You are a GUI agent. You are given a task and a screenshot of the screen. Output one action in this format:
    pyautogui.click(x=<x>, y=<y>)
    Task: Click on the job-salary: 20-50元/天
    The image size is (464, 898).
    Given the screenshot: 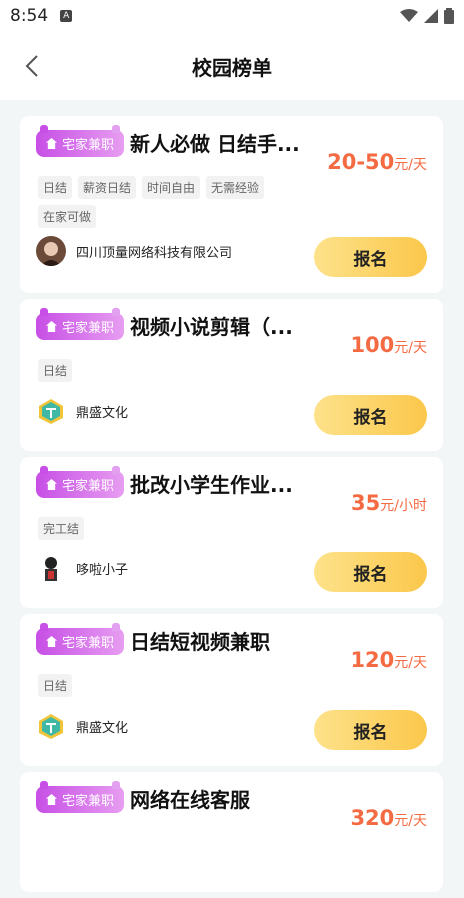 What is the action you would take?
    pyautogui.click(x=377, y=162)
    